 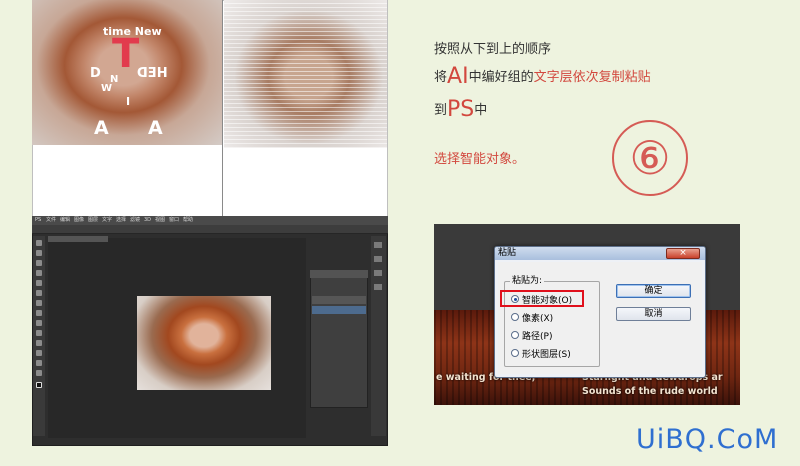 I want to click on paste-dialog-title: 粘贴, so click(x=507, y=253).